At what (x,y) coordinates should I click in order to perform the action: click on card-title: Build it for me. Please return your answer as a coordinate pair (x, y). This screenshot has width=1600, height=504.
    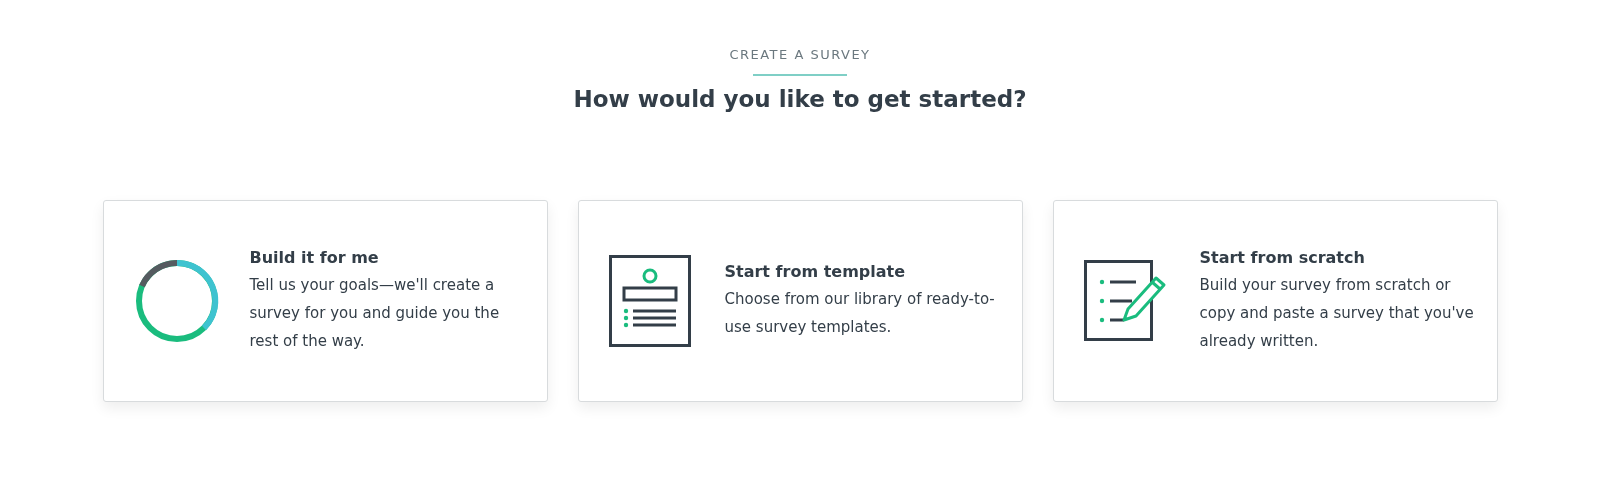
    Looking at the image, I should click on (314, 257).